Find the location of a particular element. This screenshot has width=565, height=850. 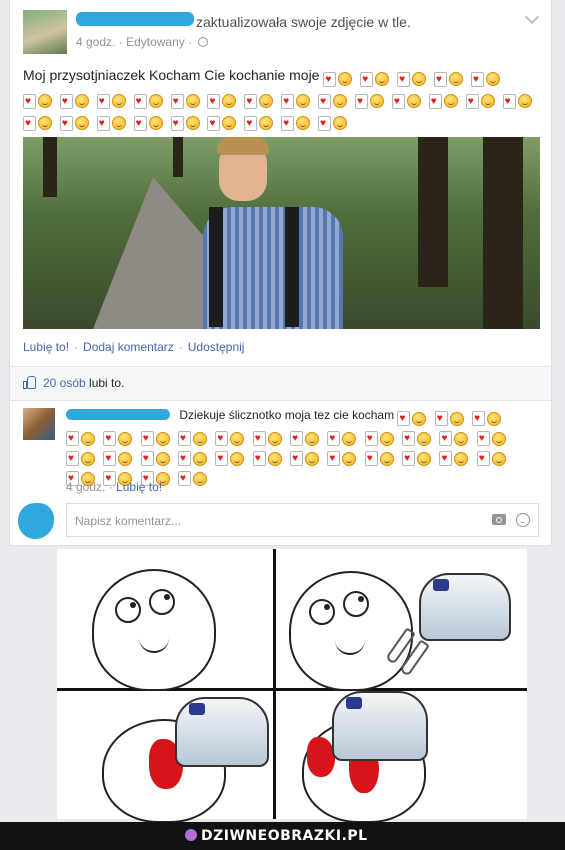

likes-count-link: 20 osób is located at coordinates (64, 383).